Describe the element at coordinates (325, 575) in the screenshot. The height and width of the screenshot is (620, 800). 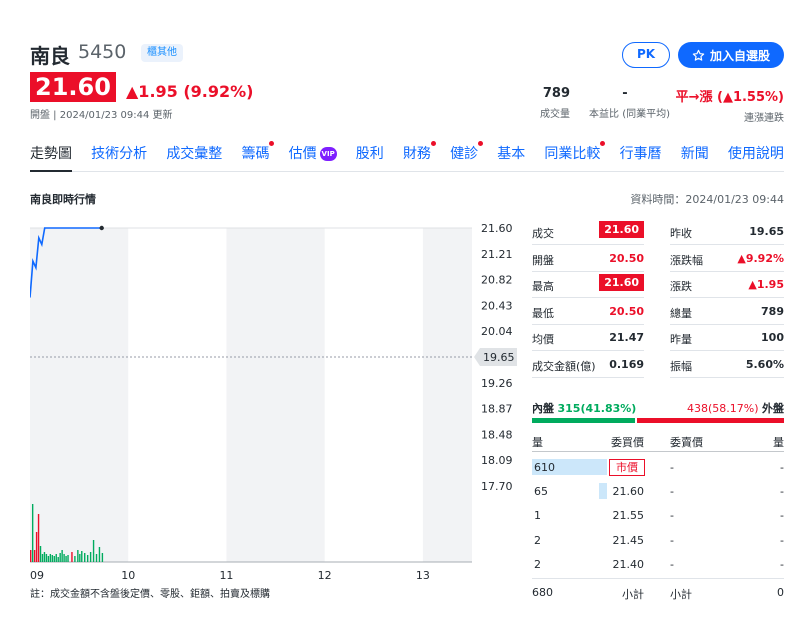
I see `x-tick-label: 12` at that location.